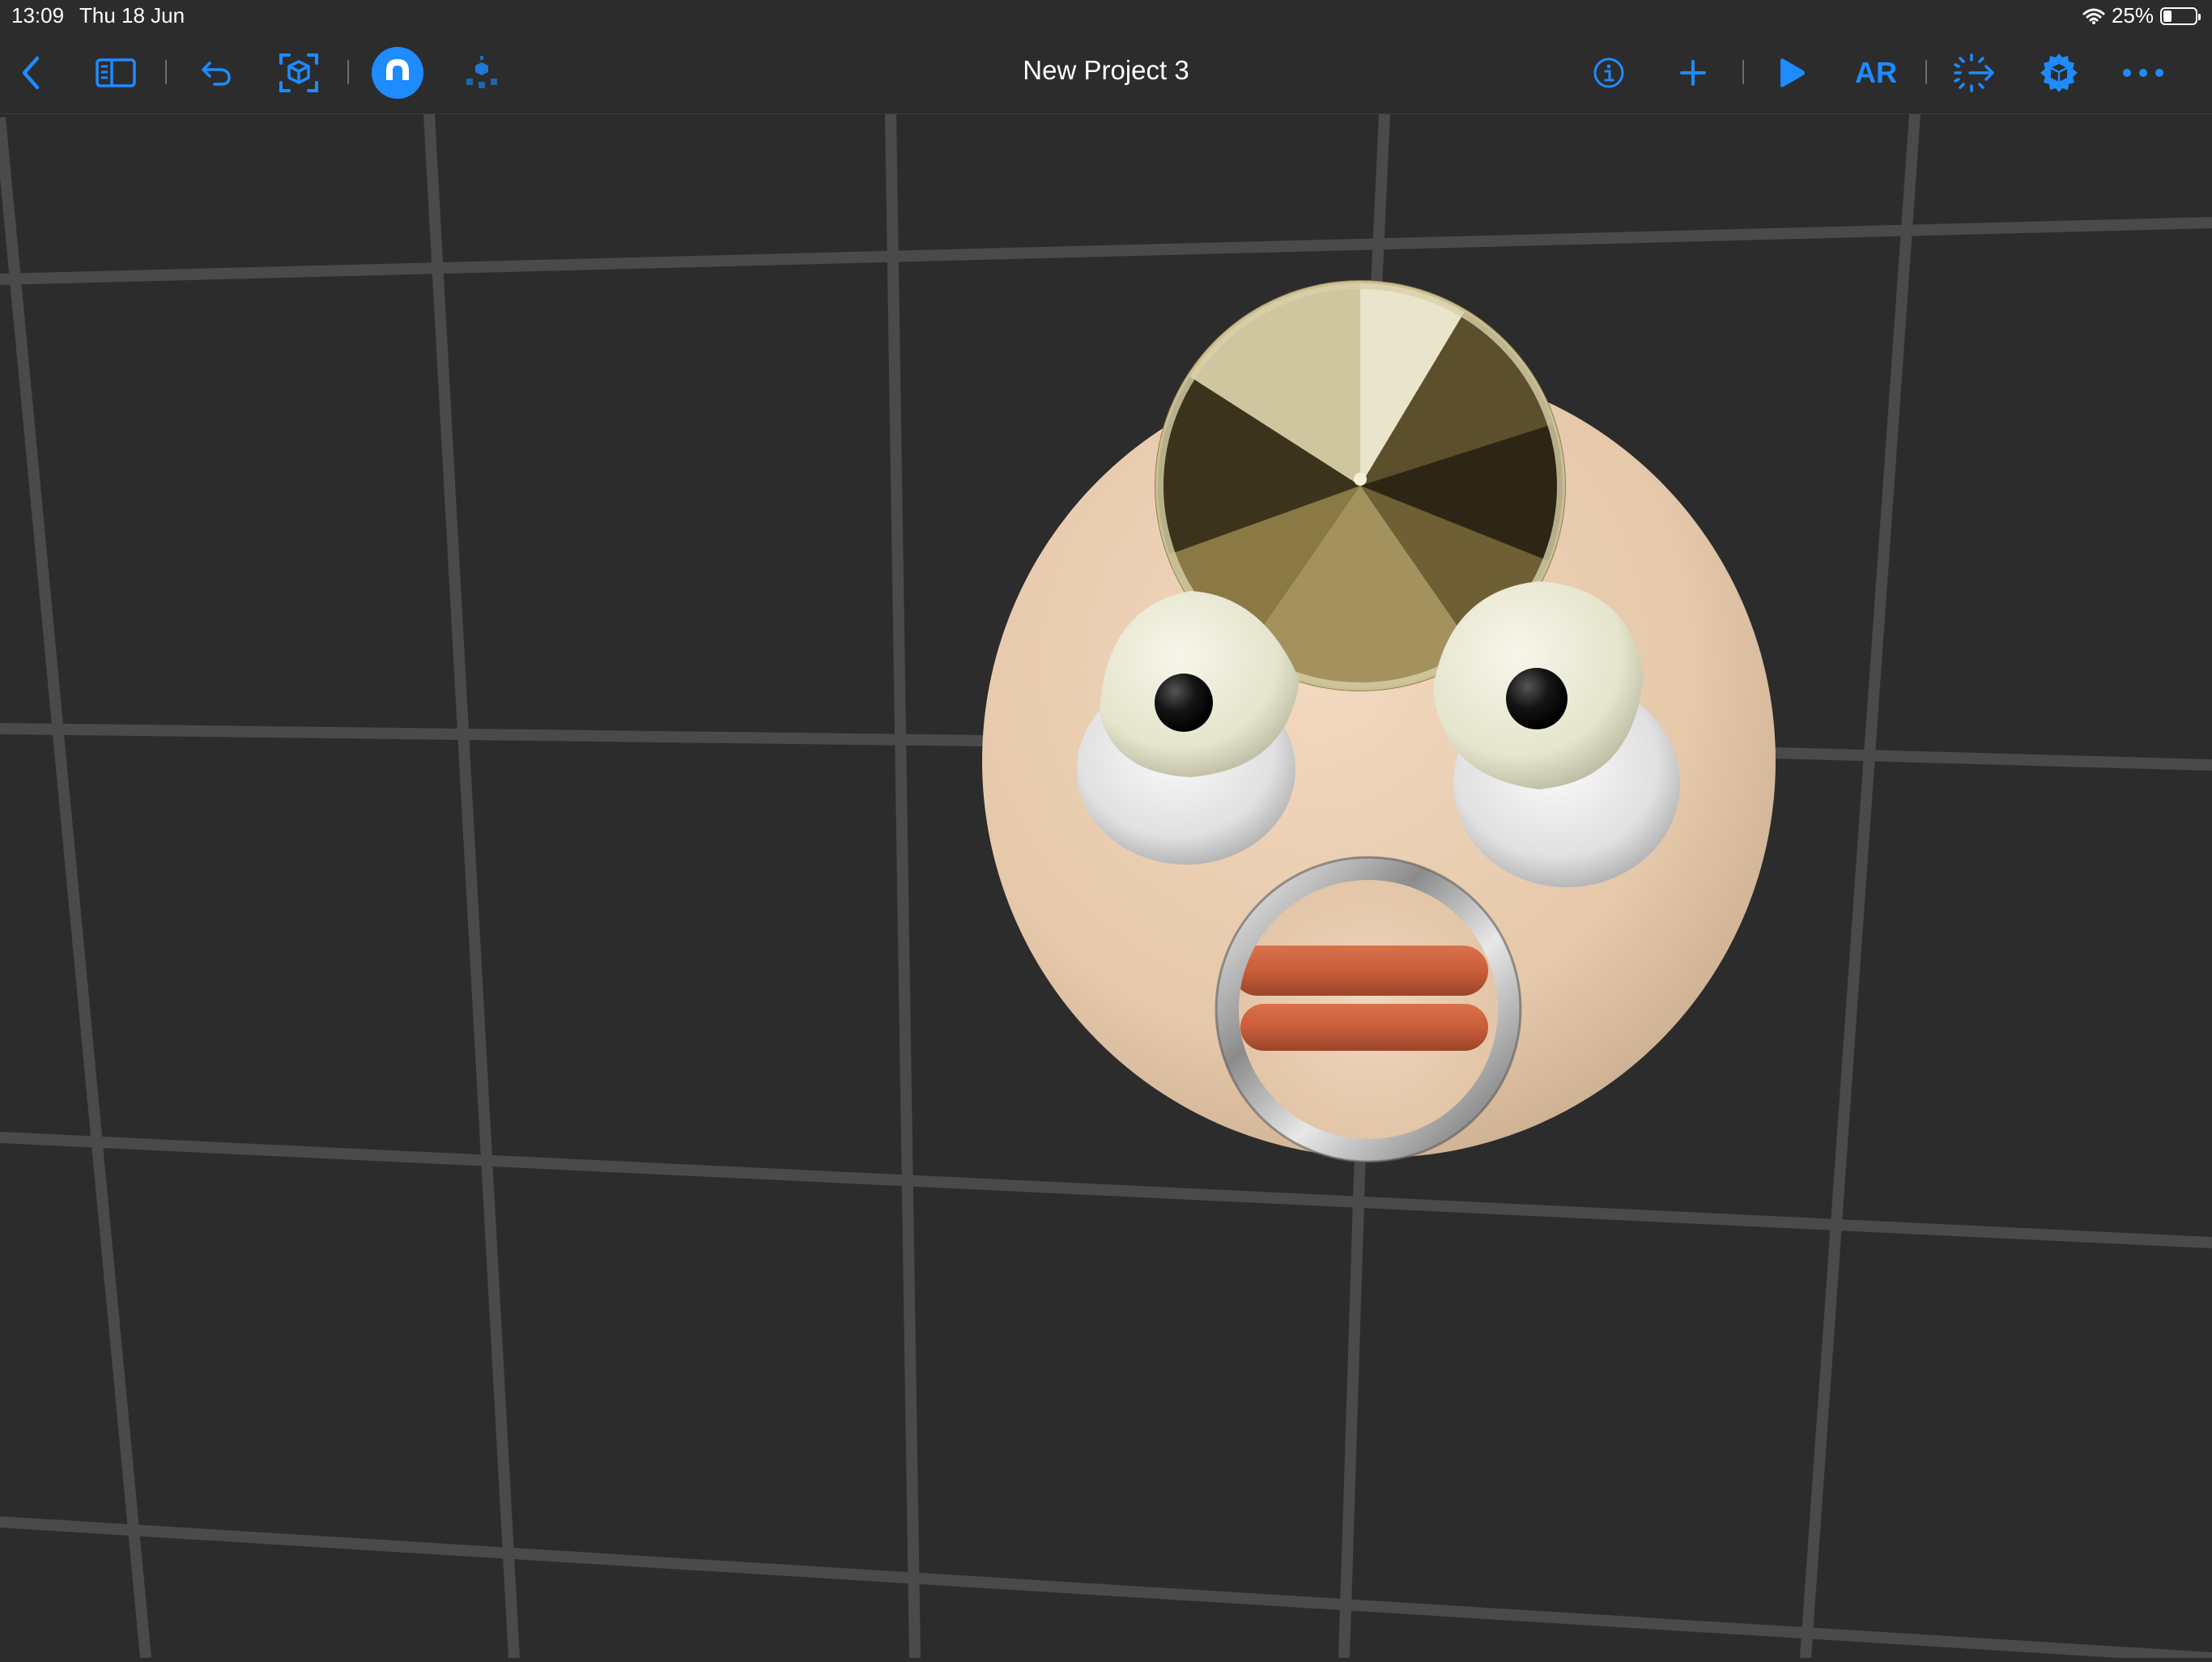  I want to click on status-date: Thu 18 Jun, so click(132, 15).